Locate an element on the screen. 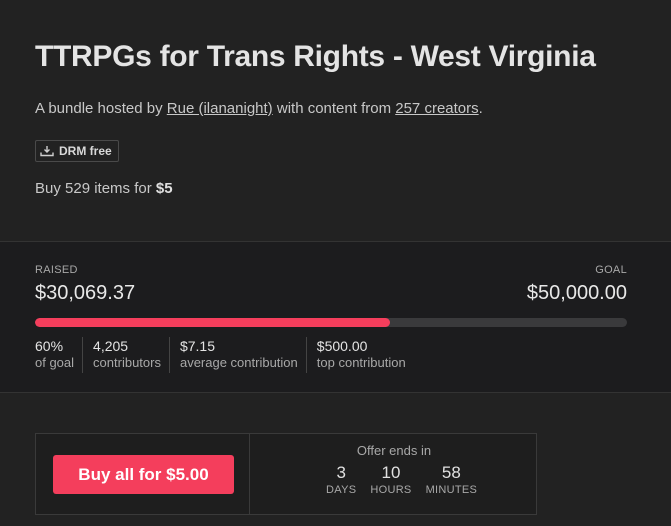 The height and width of the screenshot is (526, 671). offer-ends-label: Offer ends in is located at coordinates (394, 450).